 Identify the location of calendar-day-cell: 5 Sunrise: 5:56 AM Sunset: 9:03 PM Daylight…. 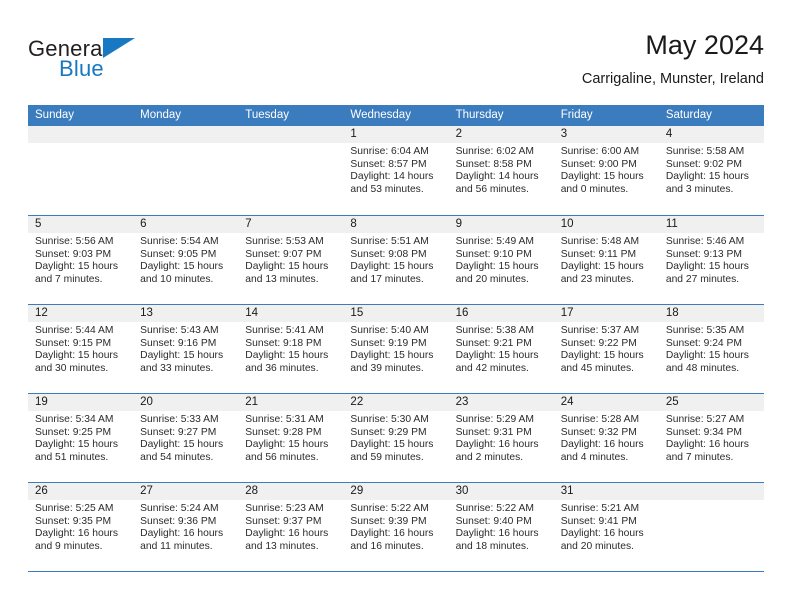
(81, 260).